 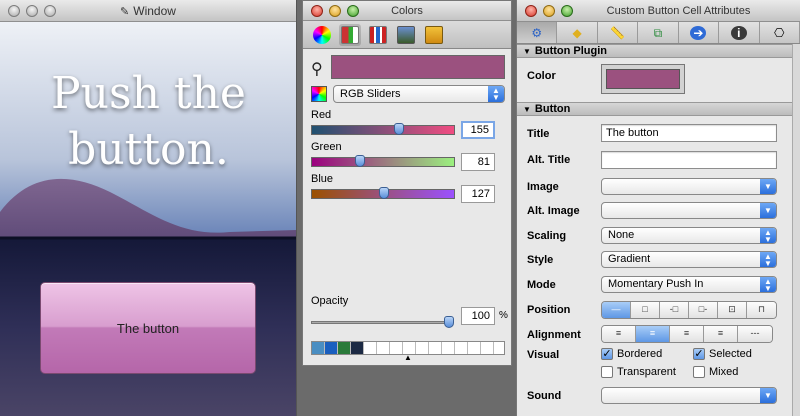 I want to click on tab-effects: ◆, so click(x=577, y=32).